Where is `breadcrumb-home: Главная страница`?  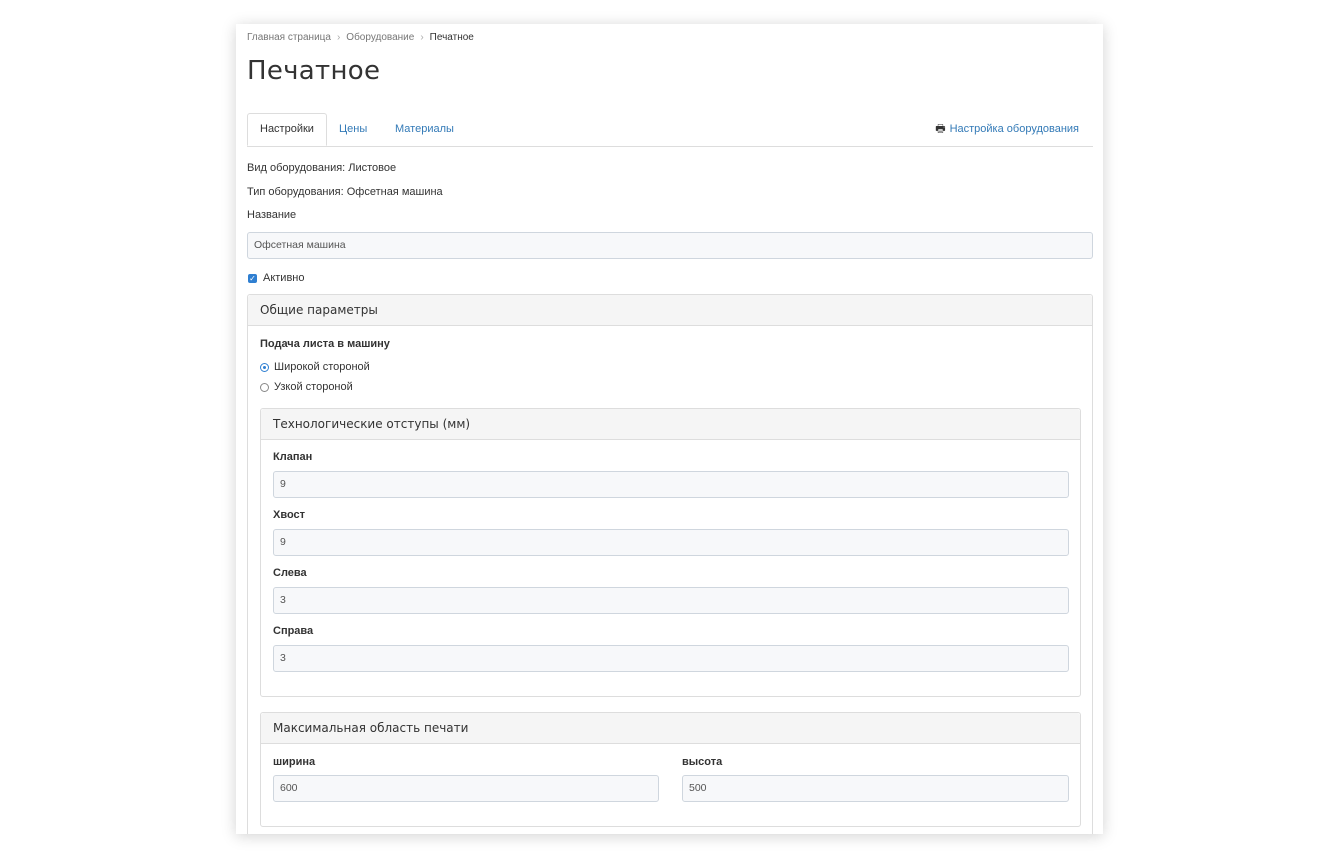 breadcrumb-home: Главная страница is located at coordinates (289, 37).